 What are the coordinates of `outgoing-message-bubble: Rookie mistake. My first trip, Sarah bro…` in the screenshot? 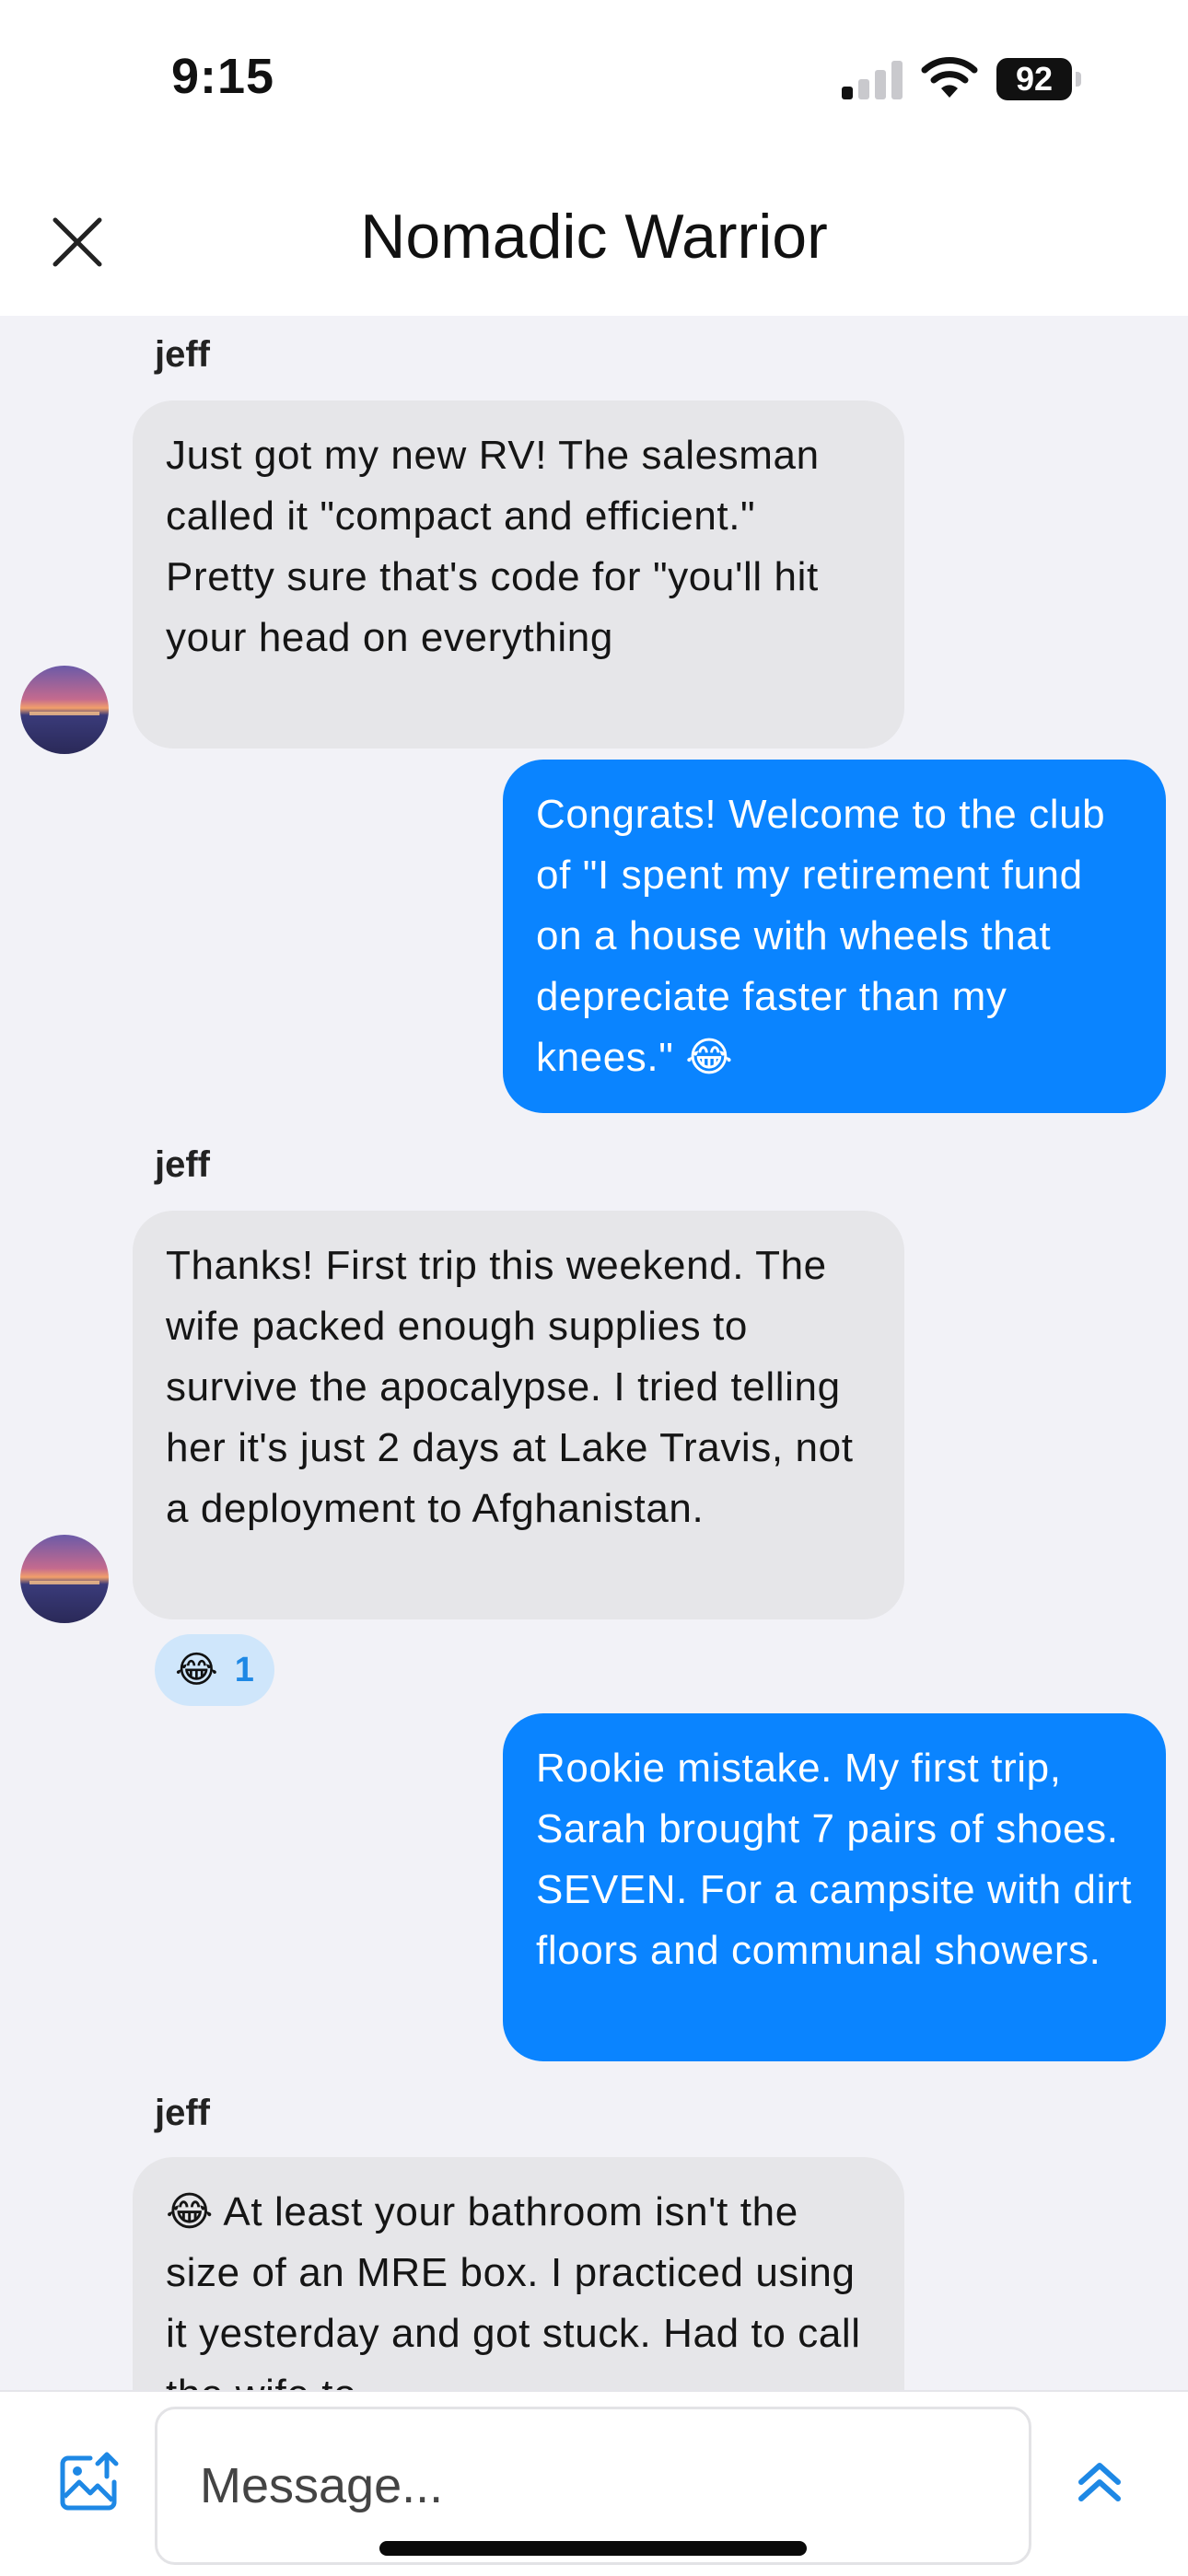 It's located at (835, 1887).